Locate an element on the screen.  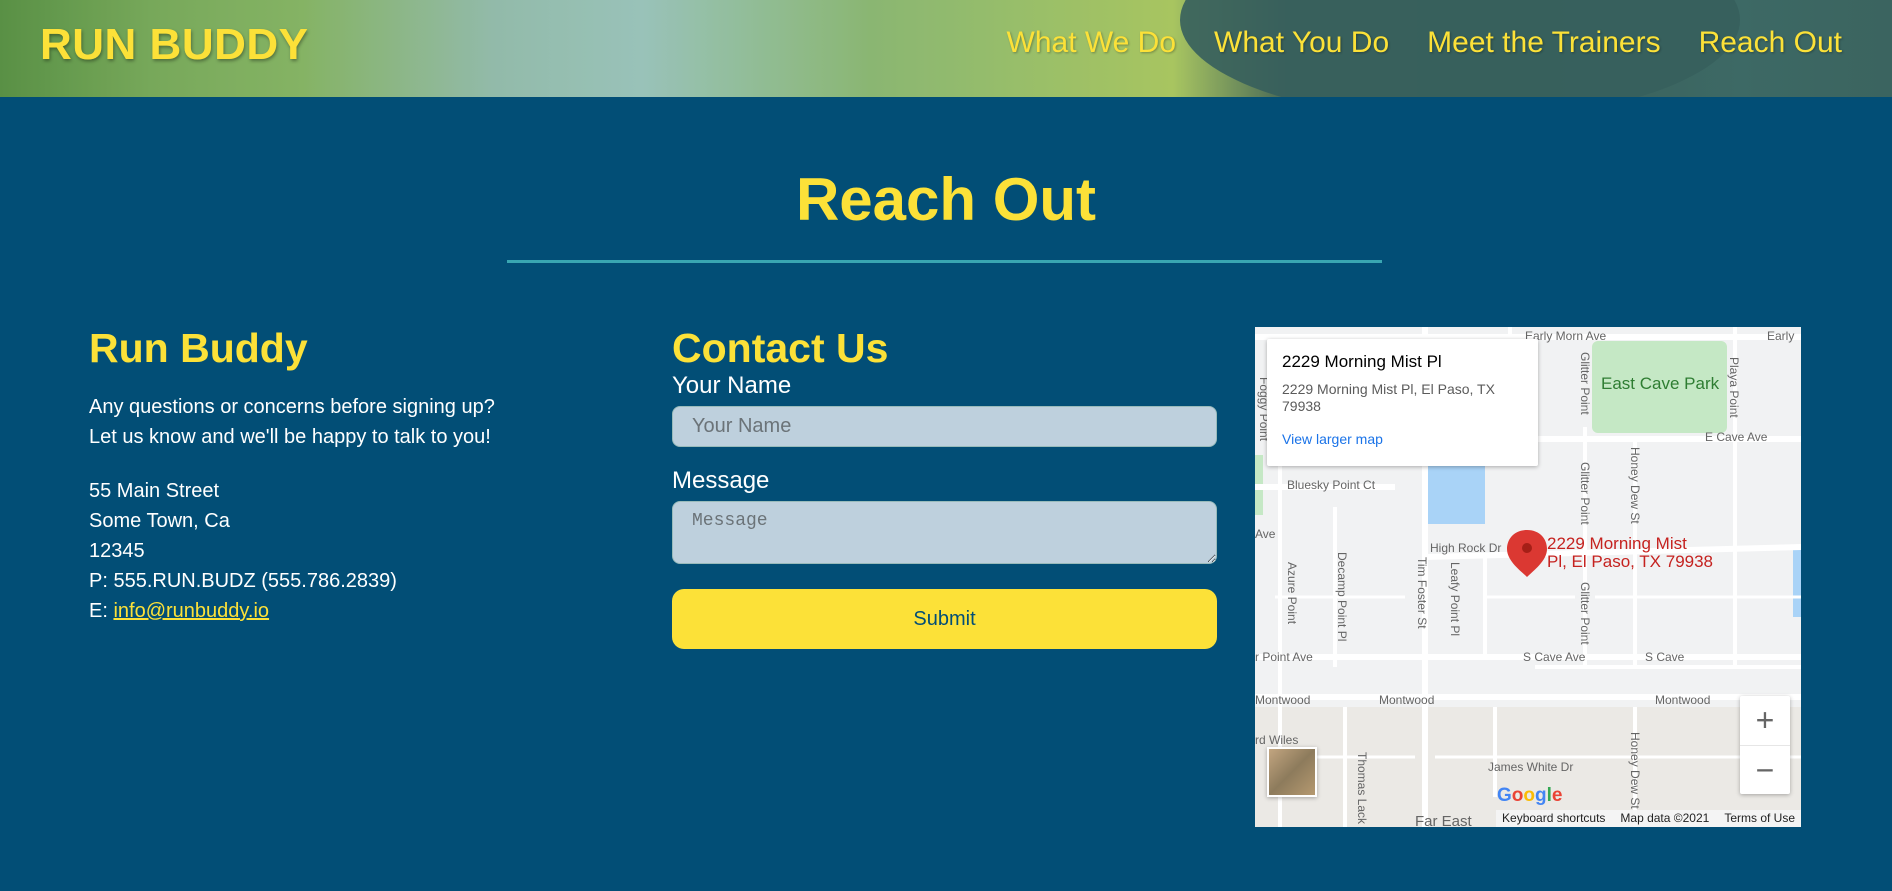
street-label: High Rock Dr is located at coordinates (1466, 548).